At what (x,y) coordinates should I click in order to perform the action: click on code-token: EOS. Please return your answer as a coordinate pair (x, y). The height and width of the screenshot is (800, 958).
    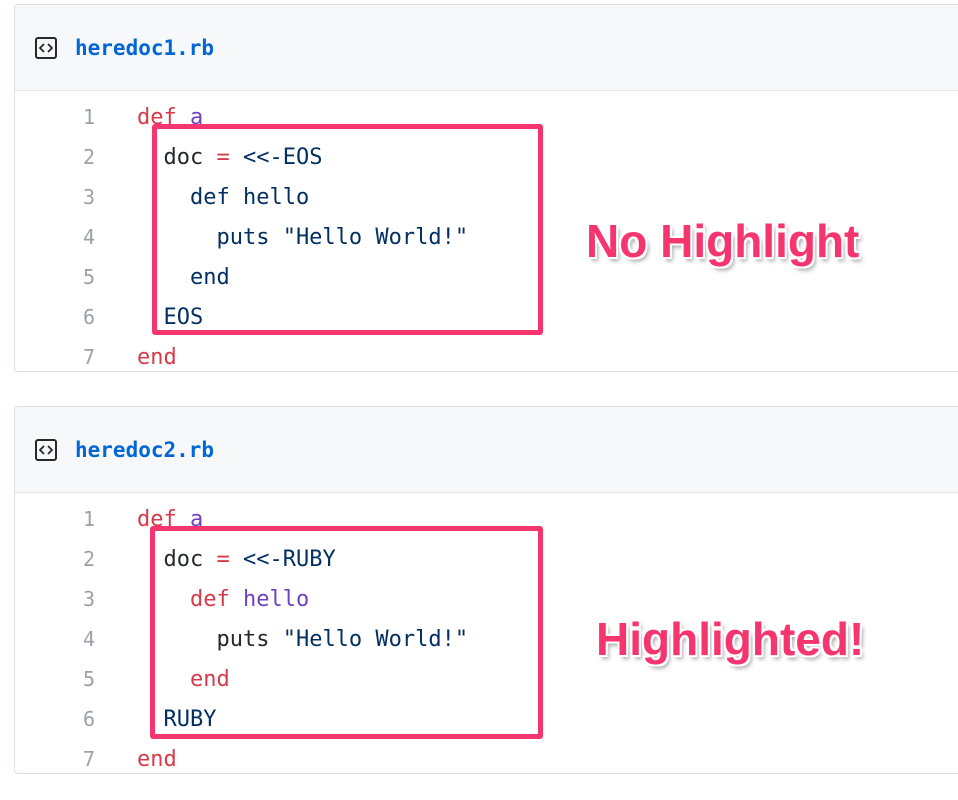
    Looking at the image, I should click on (170, 317).